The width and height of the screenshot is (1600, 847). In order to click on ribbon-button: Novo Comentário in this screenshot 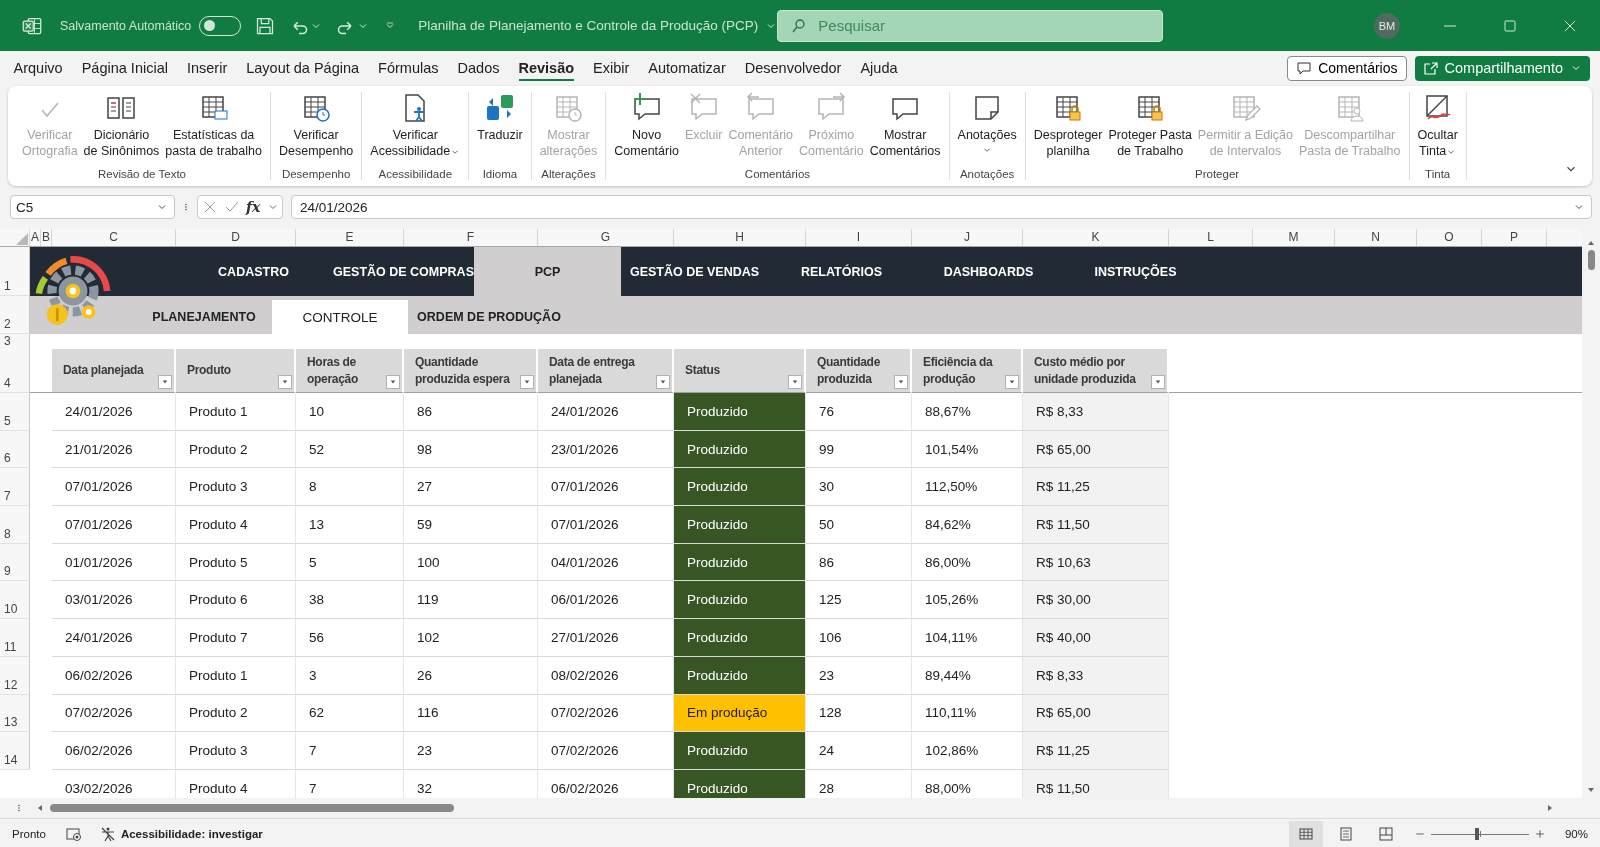, I will do `click(646, 125)`.